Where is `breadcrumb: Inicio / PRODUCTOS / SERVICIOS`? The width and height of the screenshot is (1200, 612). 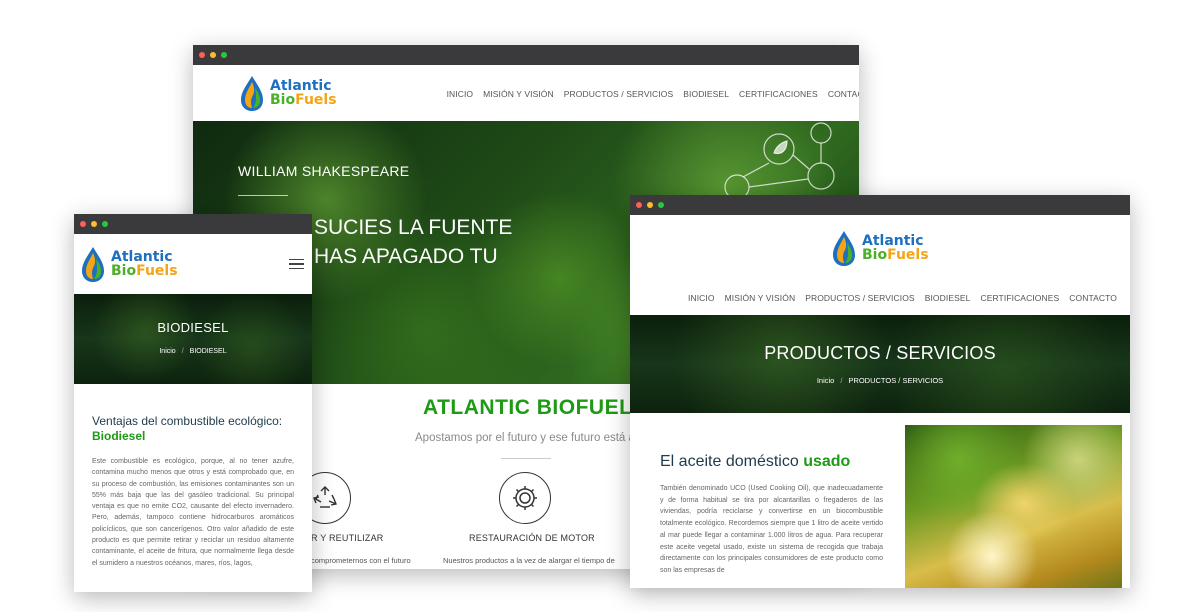
breadcrumb: Inicio / PRODUCTOS / SERVICIOS is located at coordinates (880, 380).